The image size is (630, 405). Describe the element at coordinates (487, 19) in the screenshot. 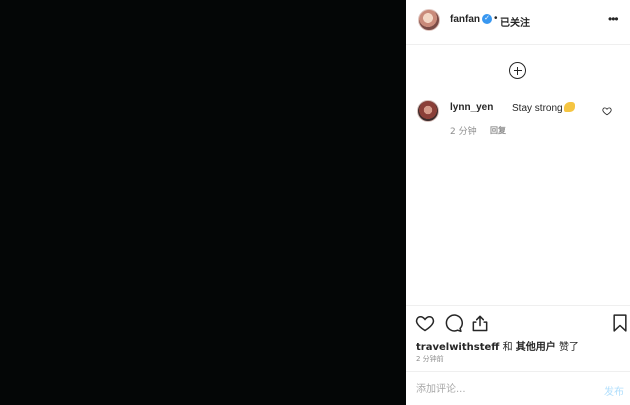

I see `verified-icon: ✓` at that location.